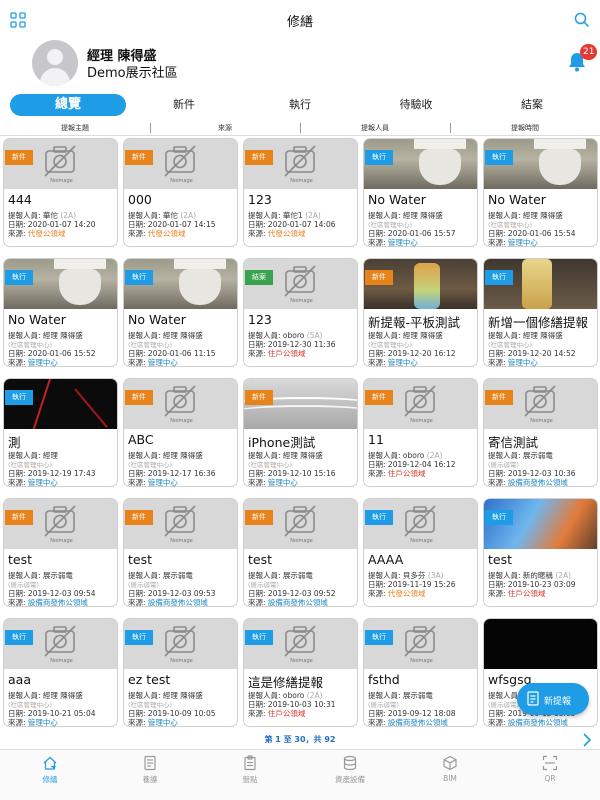 The height and width of the screenshot is (800, 600). Describe the element at coordinates (184, 105) in the screenshot. I see `tab-new: 新件` at that location.